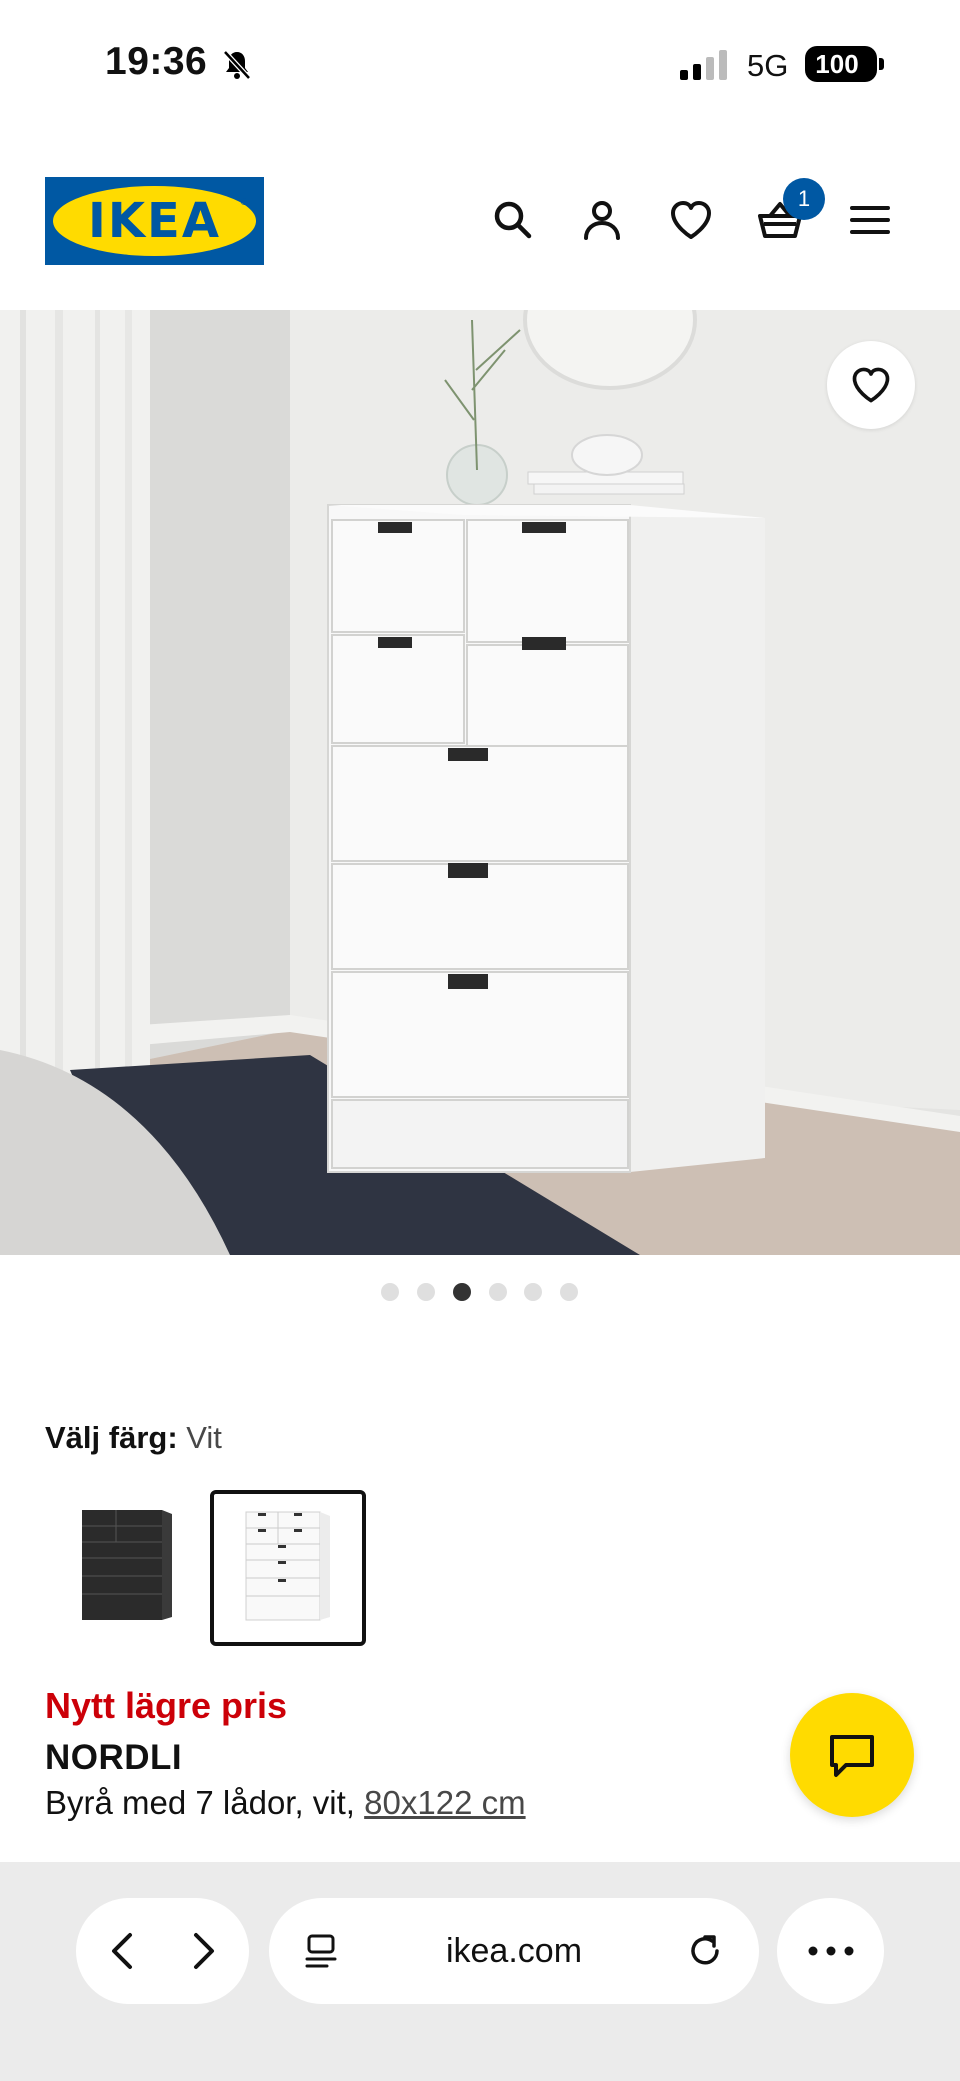 The width and height of the screenshot is (960, 2081). What do you see at coordinates (127, 1565) in the screenshot?
I see `anthracite-dresser-thumbnail` at bounding box center [127, 1565].